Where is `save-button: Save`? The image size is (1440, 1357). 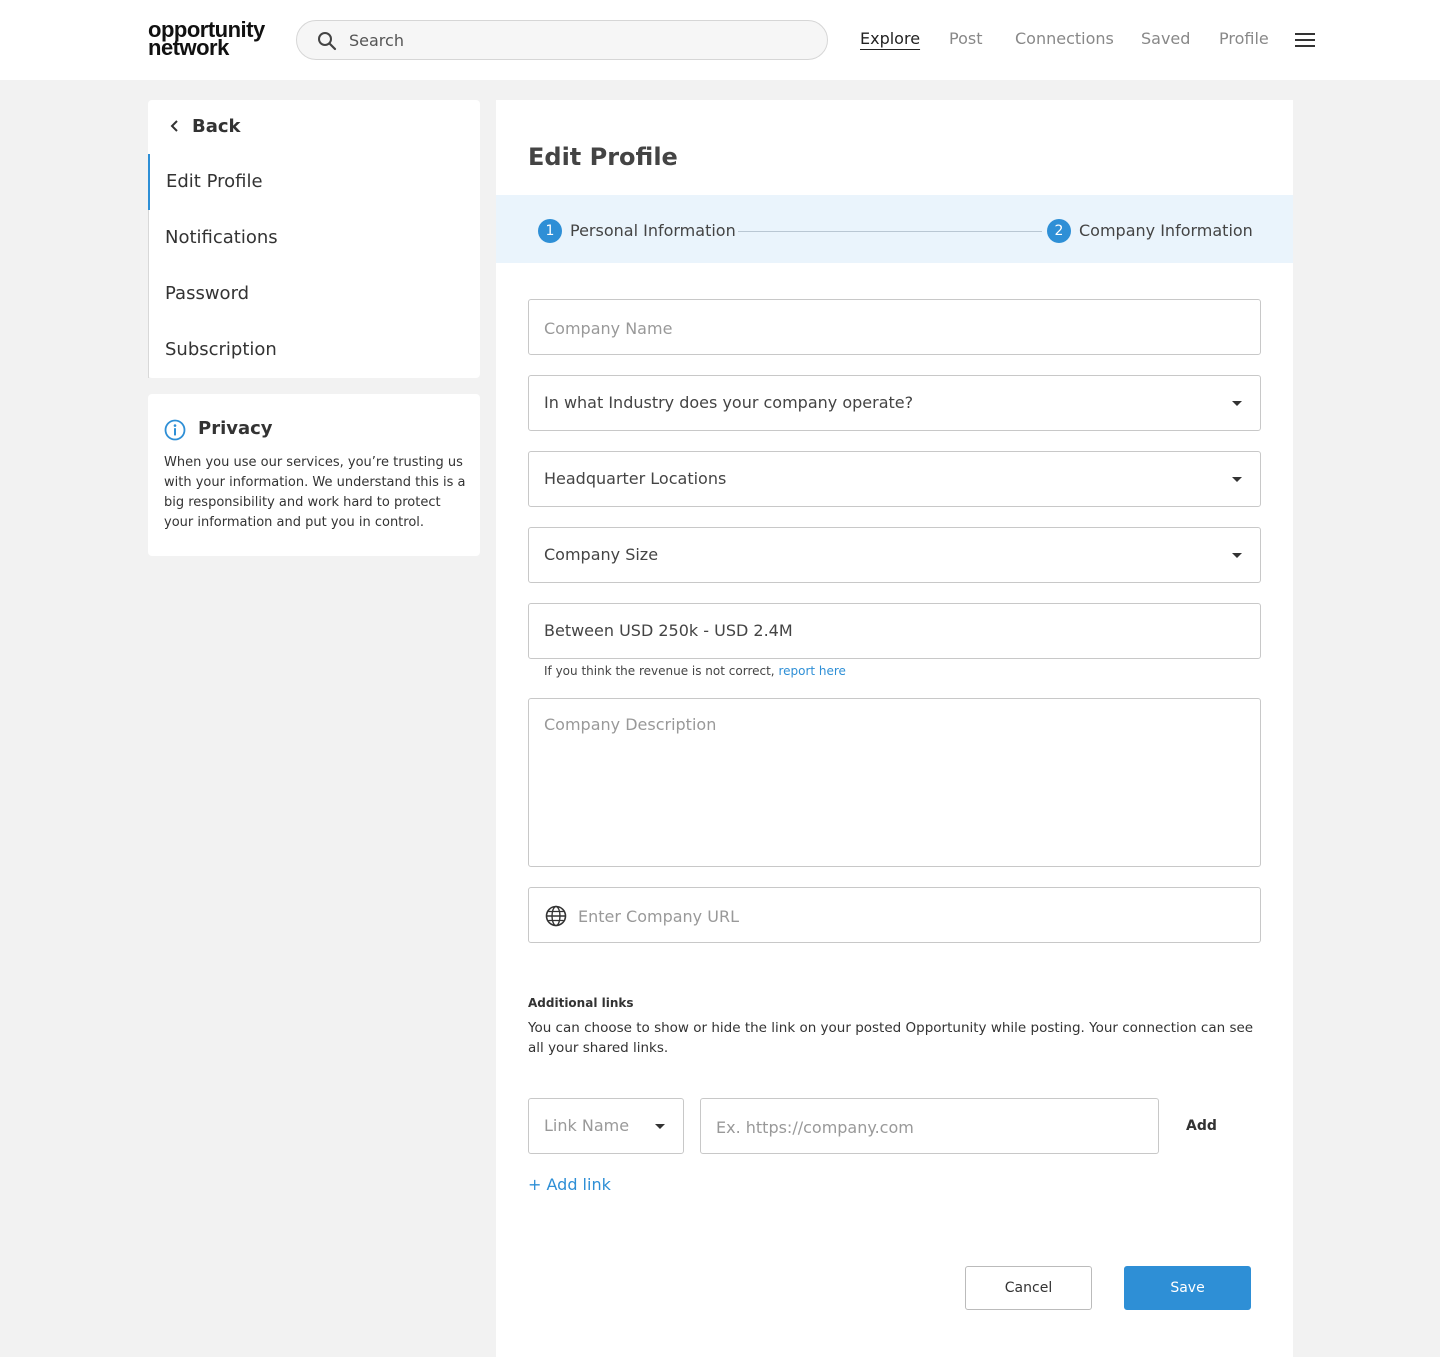
save-button: Save is located at coordinates (1187, 1288).